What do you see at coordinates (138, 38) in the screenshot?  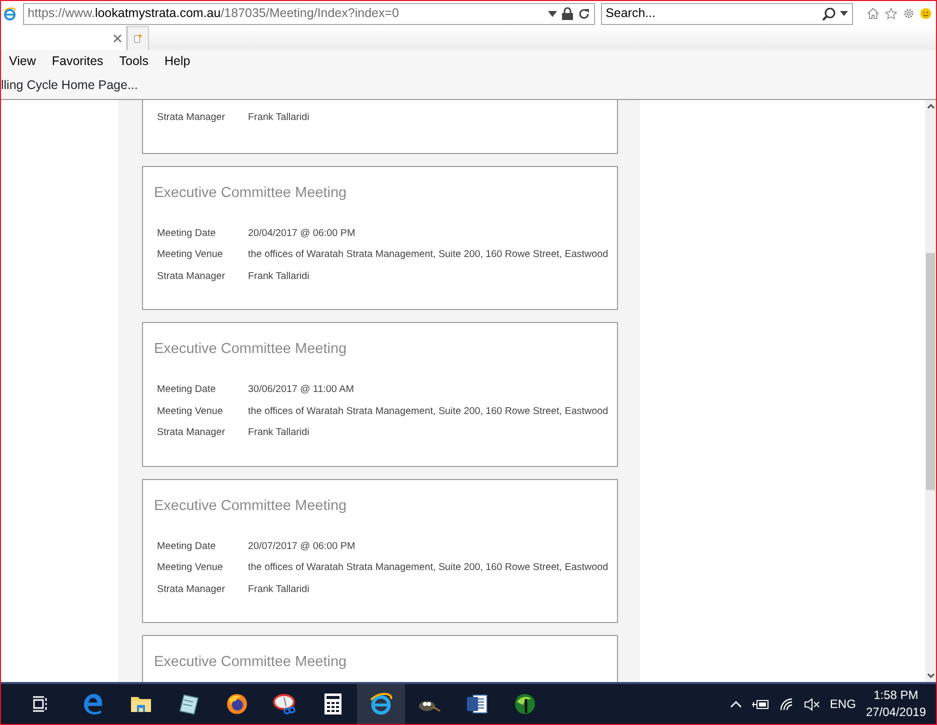 I see `new-tab-icon` at bounding box center [138, 38].